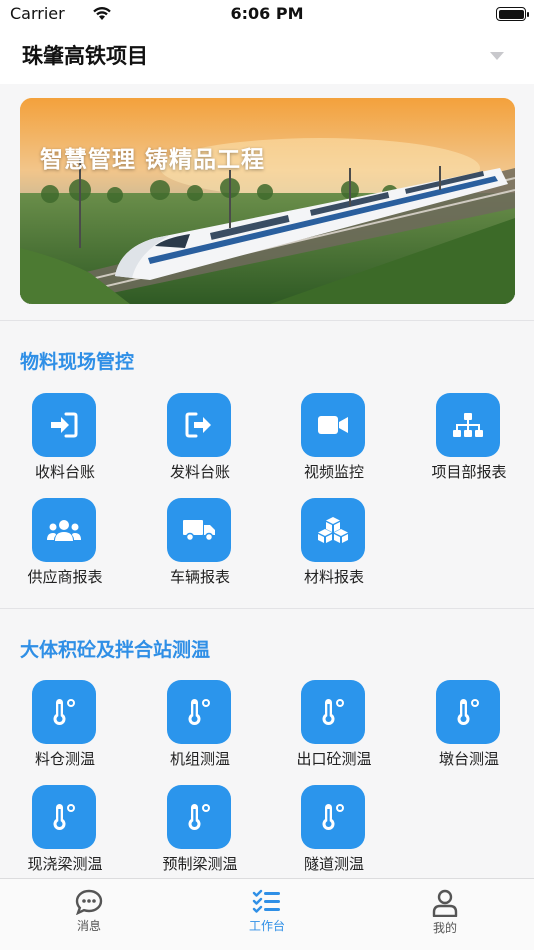 The width and height of the screenshot is (534, 950). Describe the element at coordinates (333, 472) in the screenshot. I see `grid-item-label: 视频监控` at that location.